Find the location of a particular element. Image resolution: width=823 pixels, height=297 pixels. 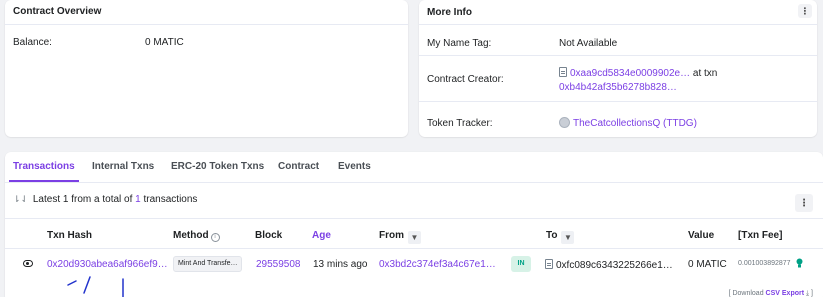

at-txn-text: at txn is located at coordinates (705, 73).